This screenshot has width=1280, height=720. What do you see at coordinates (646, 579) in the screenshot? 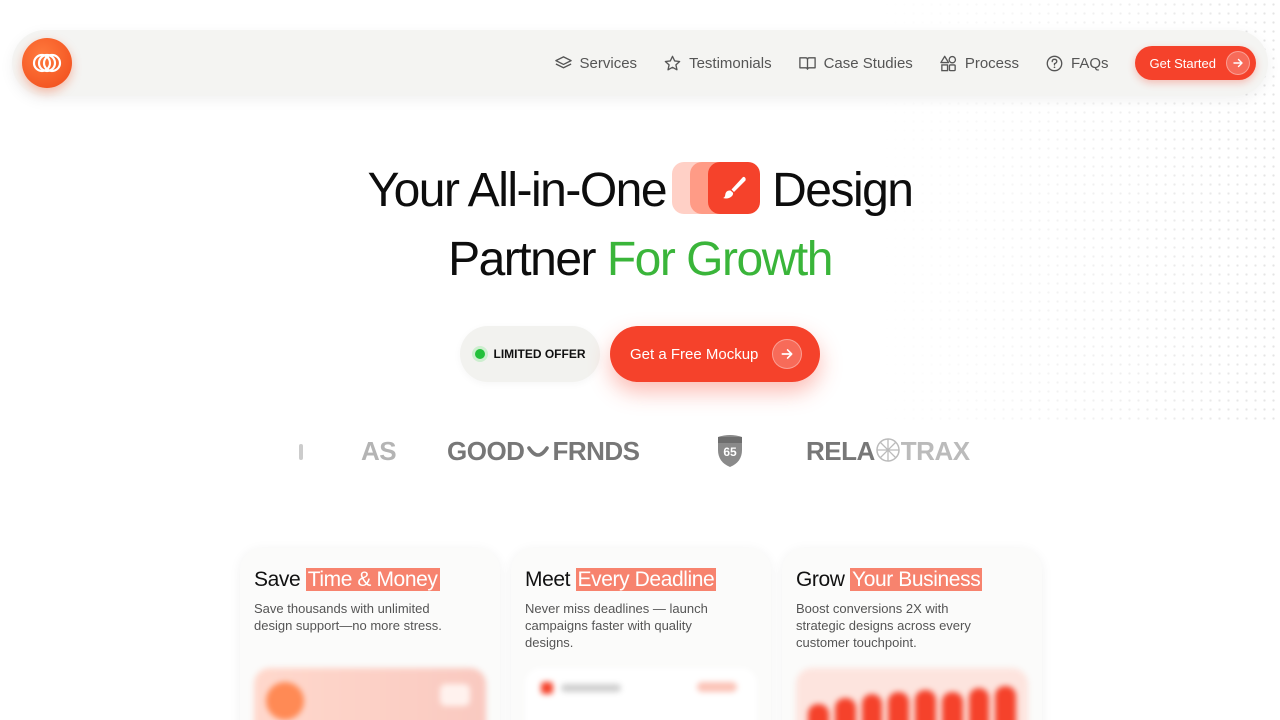
I see `card-title-highlight: Every Deadline` at bounding box center [646, 579].